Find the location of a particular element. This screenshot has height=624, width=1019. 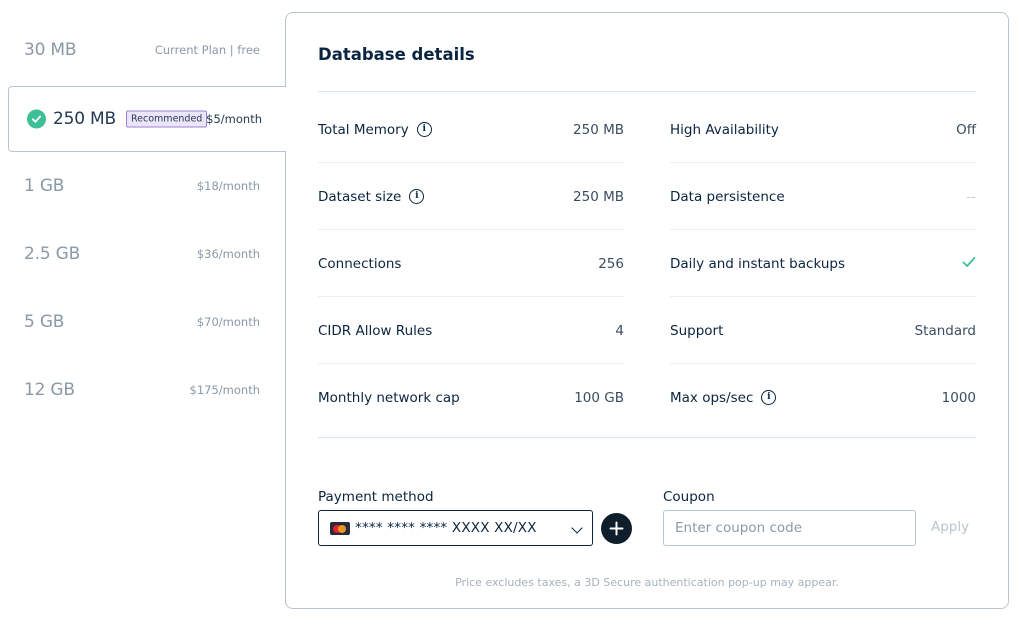

detail-row-backups: Daily and instant backups is located at coordinates (823, 263).